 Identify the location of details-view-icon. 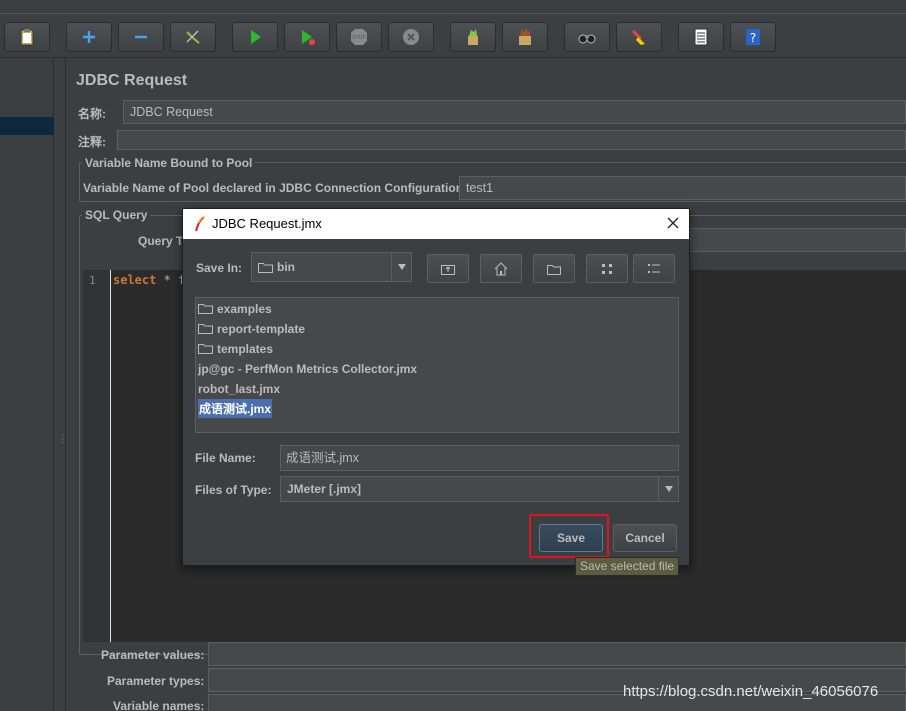
(654, 268).